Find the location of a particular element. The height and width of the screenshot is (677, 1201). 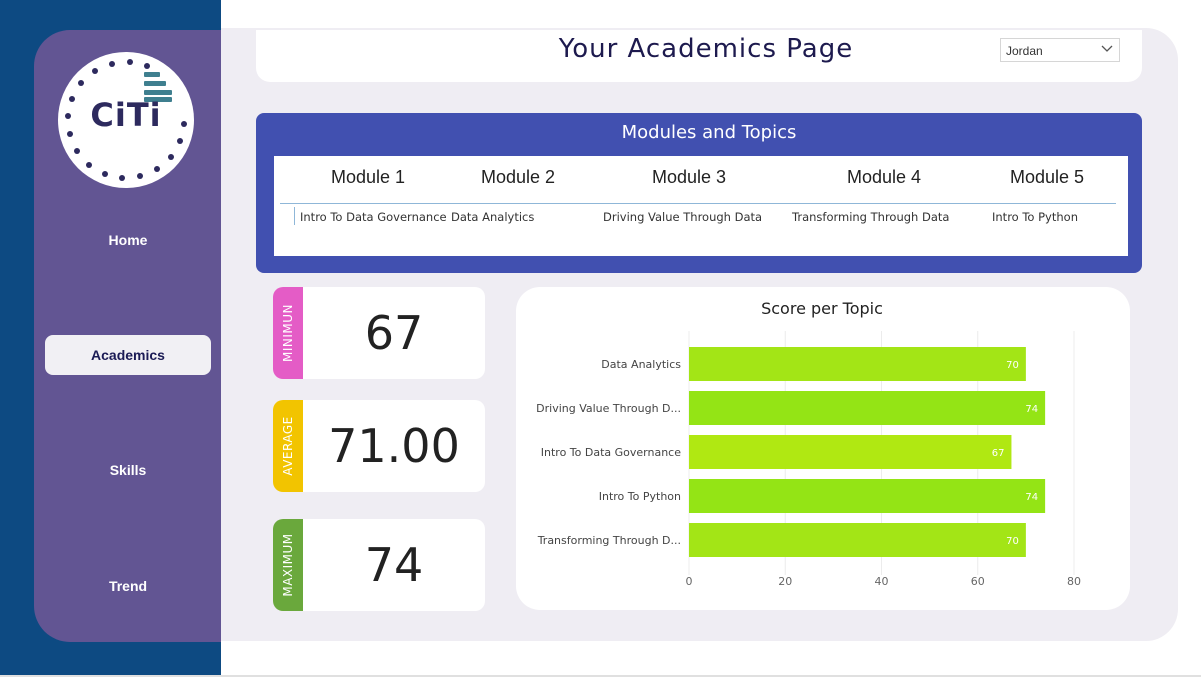

module-1-header: Module 1 is located at coordinates (368, 177).